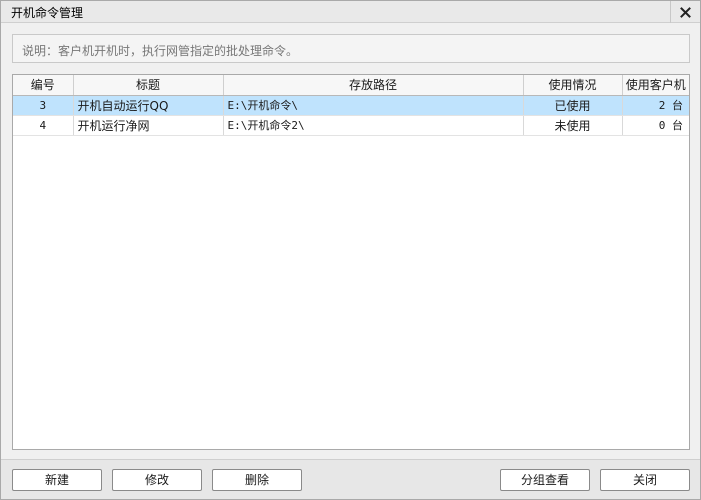 This screenshot has height=500, width=701. What do you see at coordinates (160, 51) in the screenshot?
I see `description-text: 说明：客户机开机时，执行网管指定的批处理命令。` at bounding box center [160, 51].